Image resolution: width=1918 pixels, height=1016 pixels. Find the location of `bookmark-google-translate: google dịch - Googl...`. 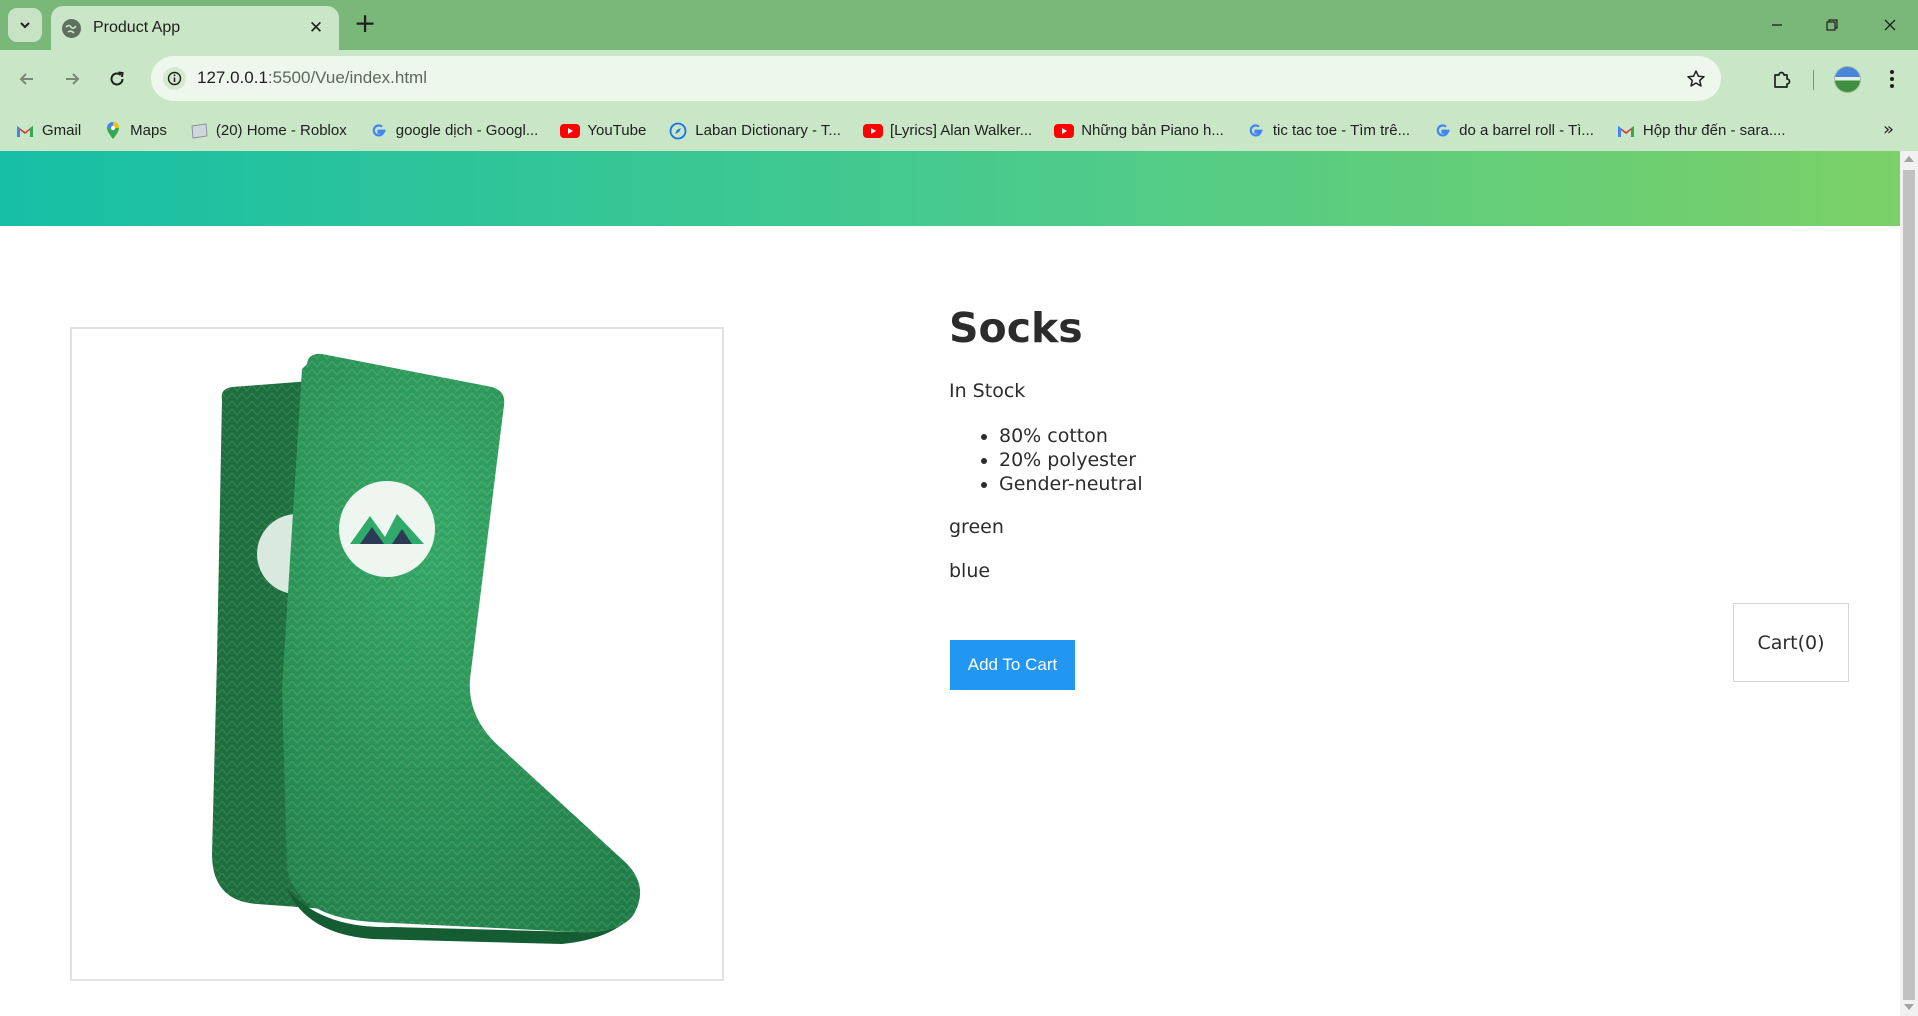

bookmark-google-translate: google dịch - Googl... is located at coordinates (454, 131).